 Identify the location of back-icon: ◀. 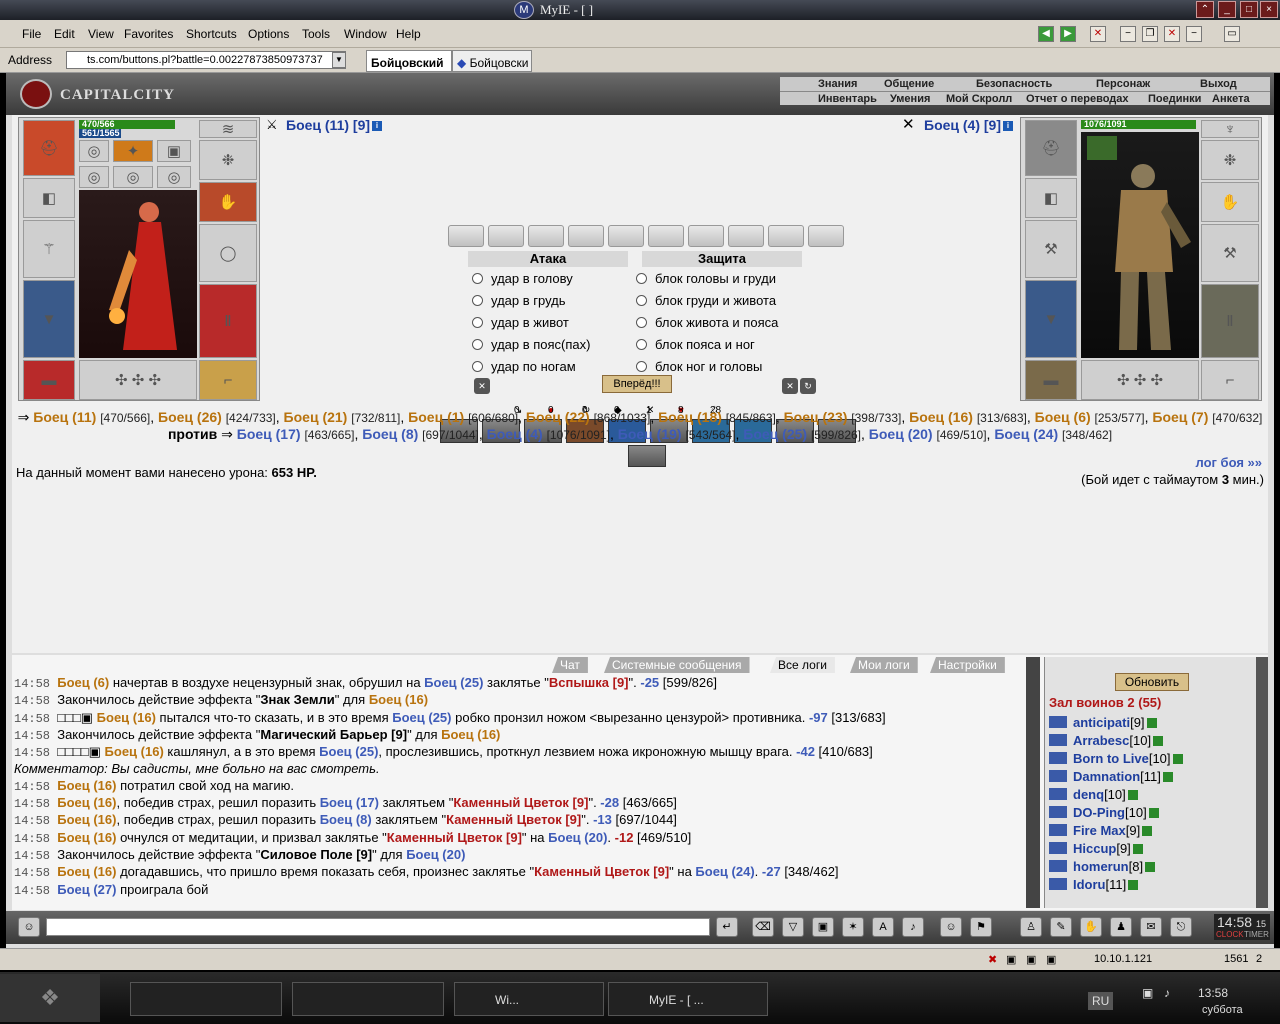
(1046, 34).